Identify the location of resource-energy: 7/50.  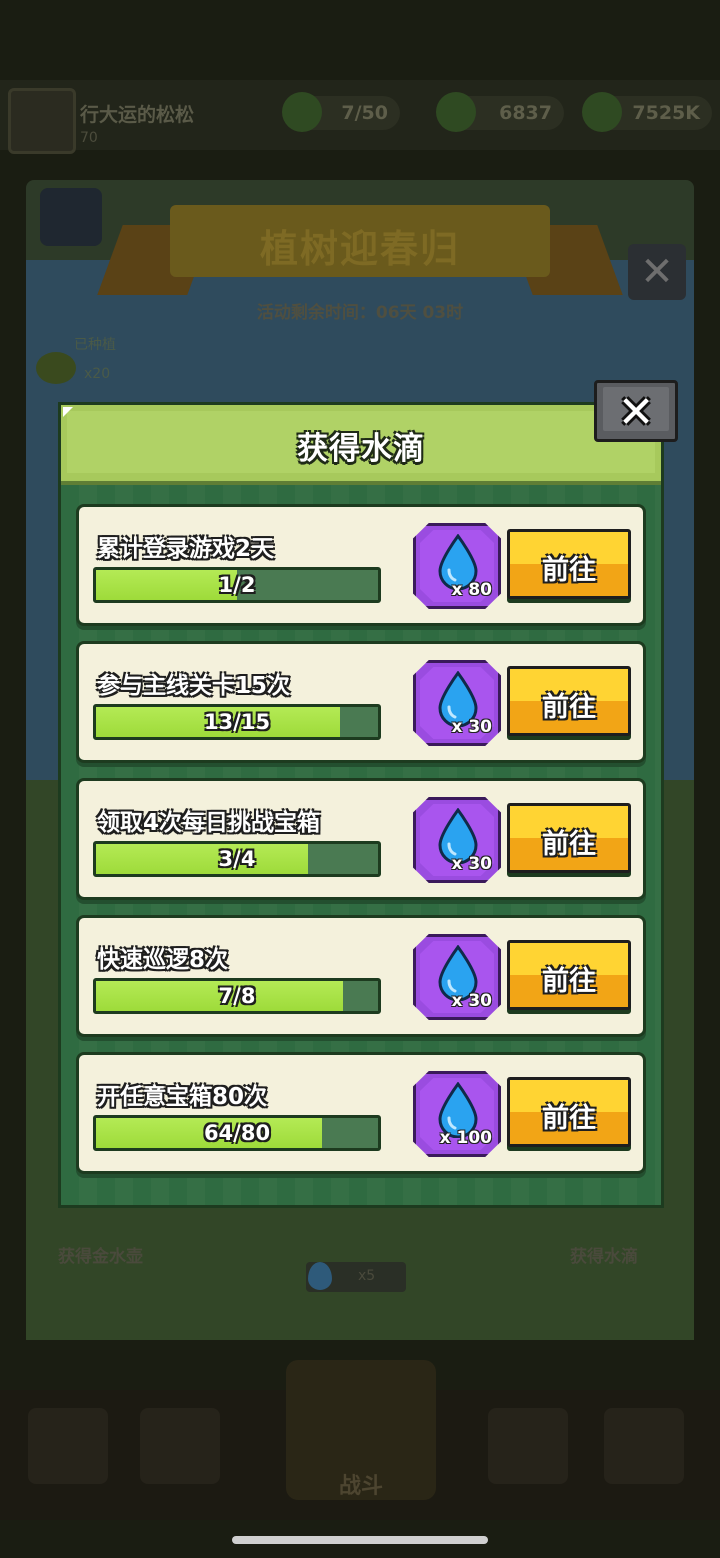
(341, 112).